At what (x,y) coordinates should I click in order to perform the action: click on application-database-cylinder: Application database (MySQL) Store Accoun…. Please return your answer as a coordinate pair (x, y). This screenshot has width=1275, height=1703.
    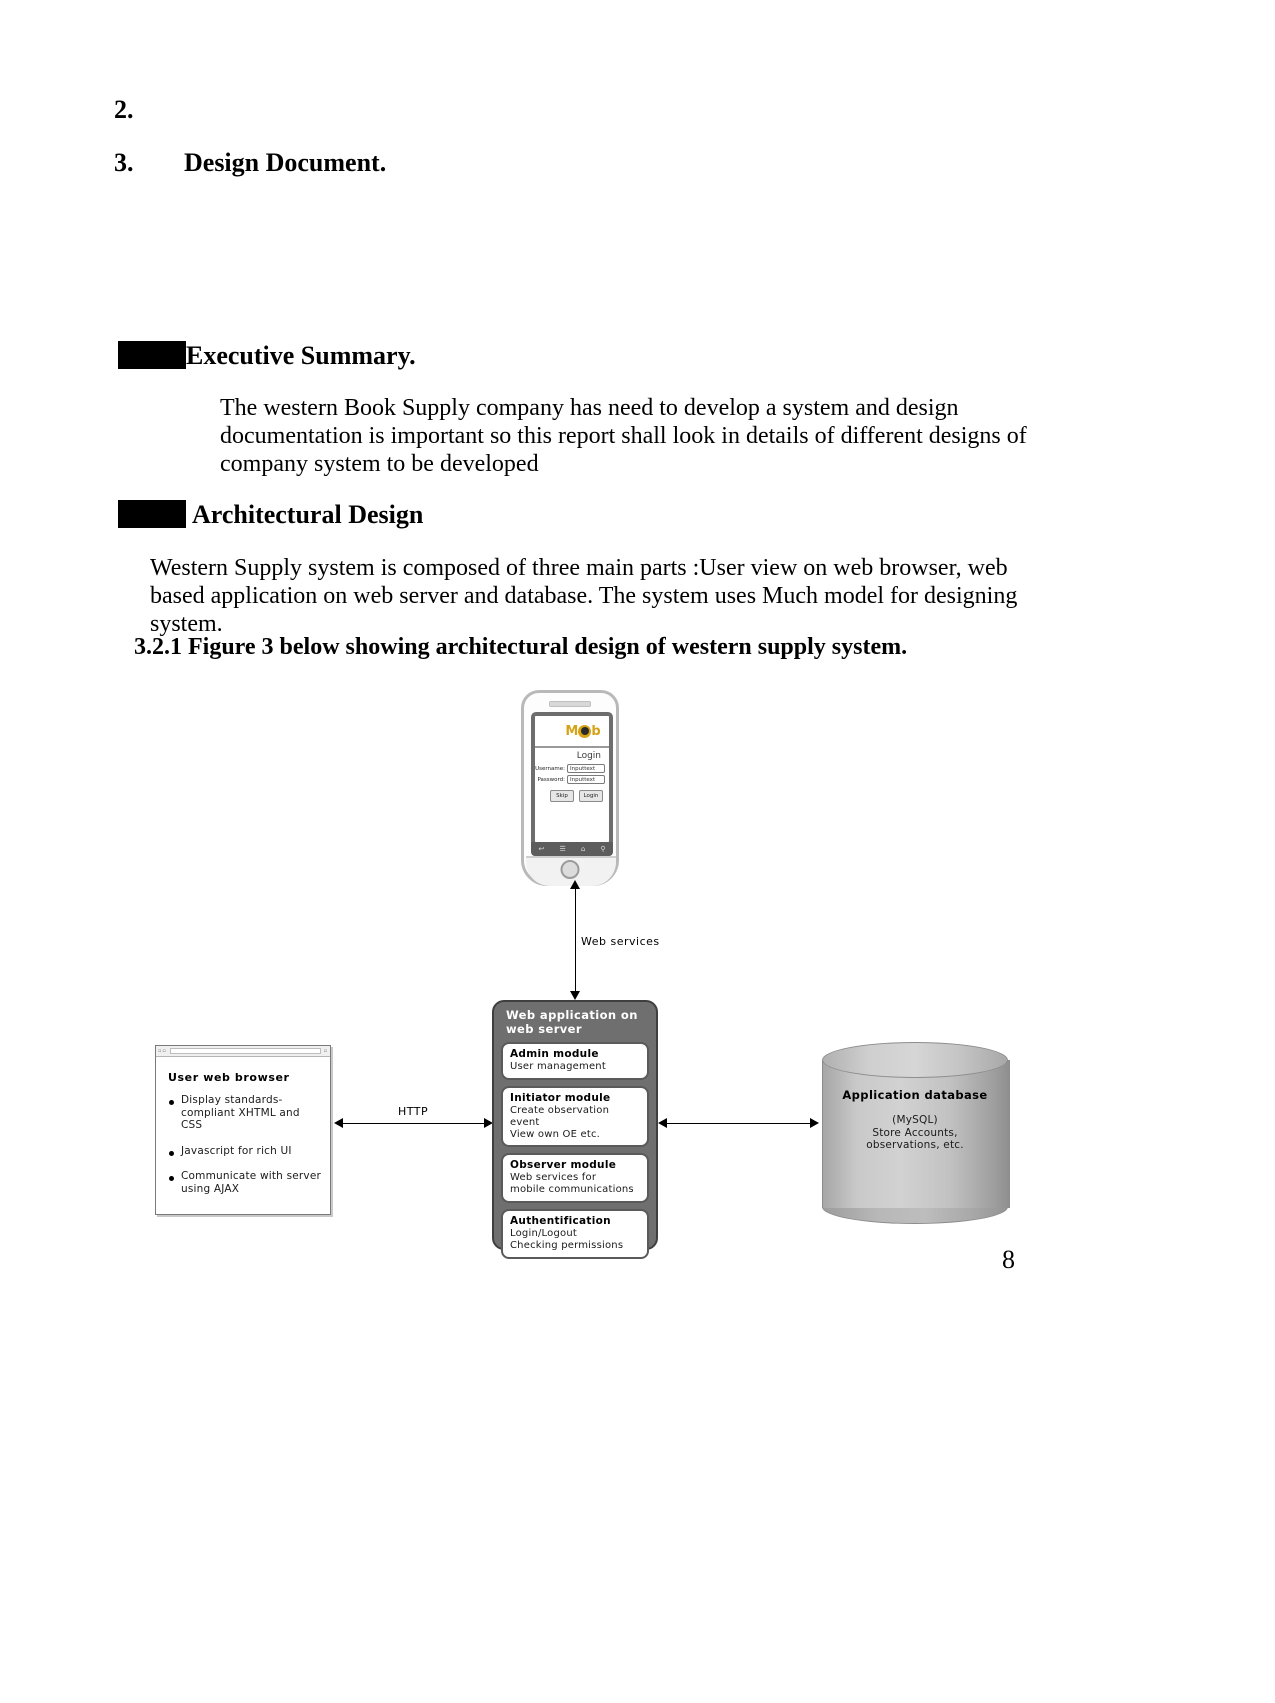
    Looking at the image, I should click on (916, 1133).